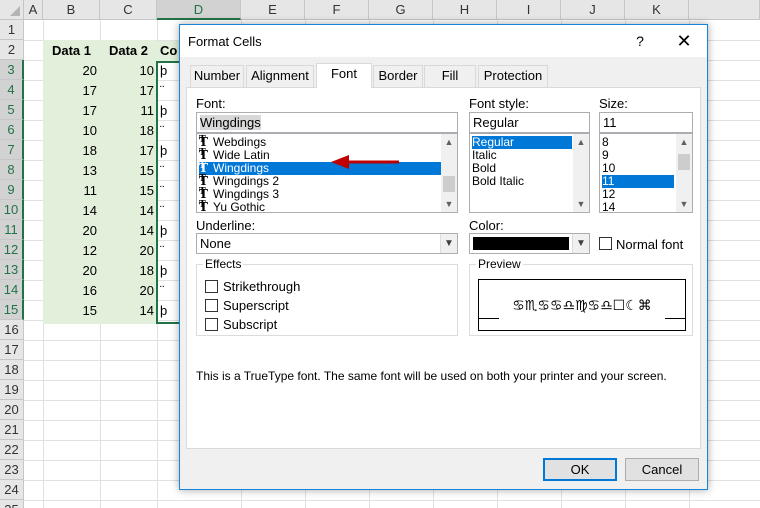 The image size is (760, 508). Describe the element at coordinates (12, 230) in the screenshot. I see `row-header: 11` at that location.